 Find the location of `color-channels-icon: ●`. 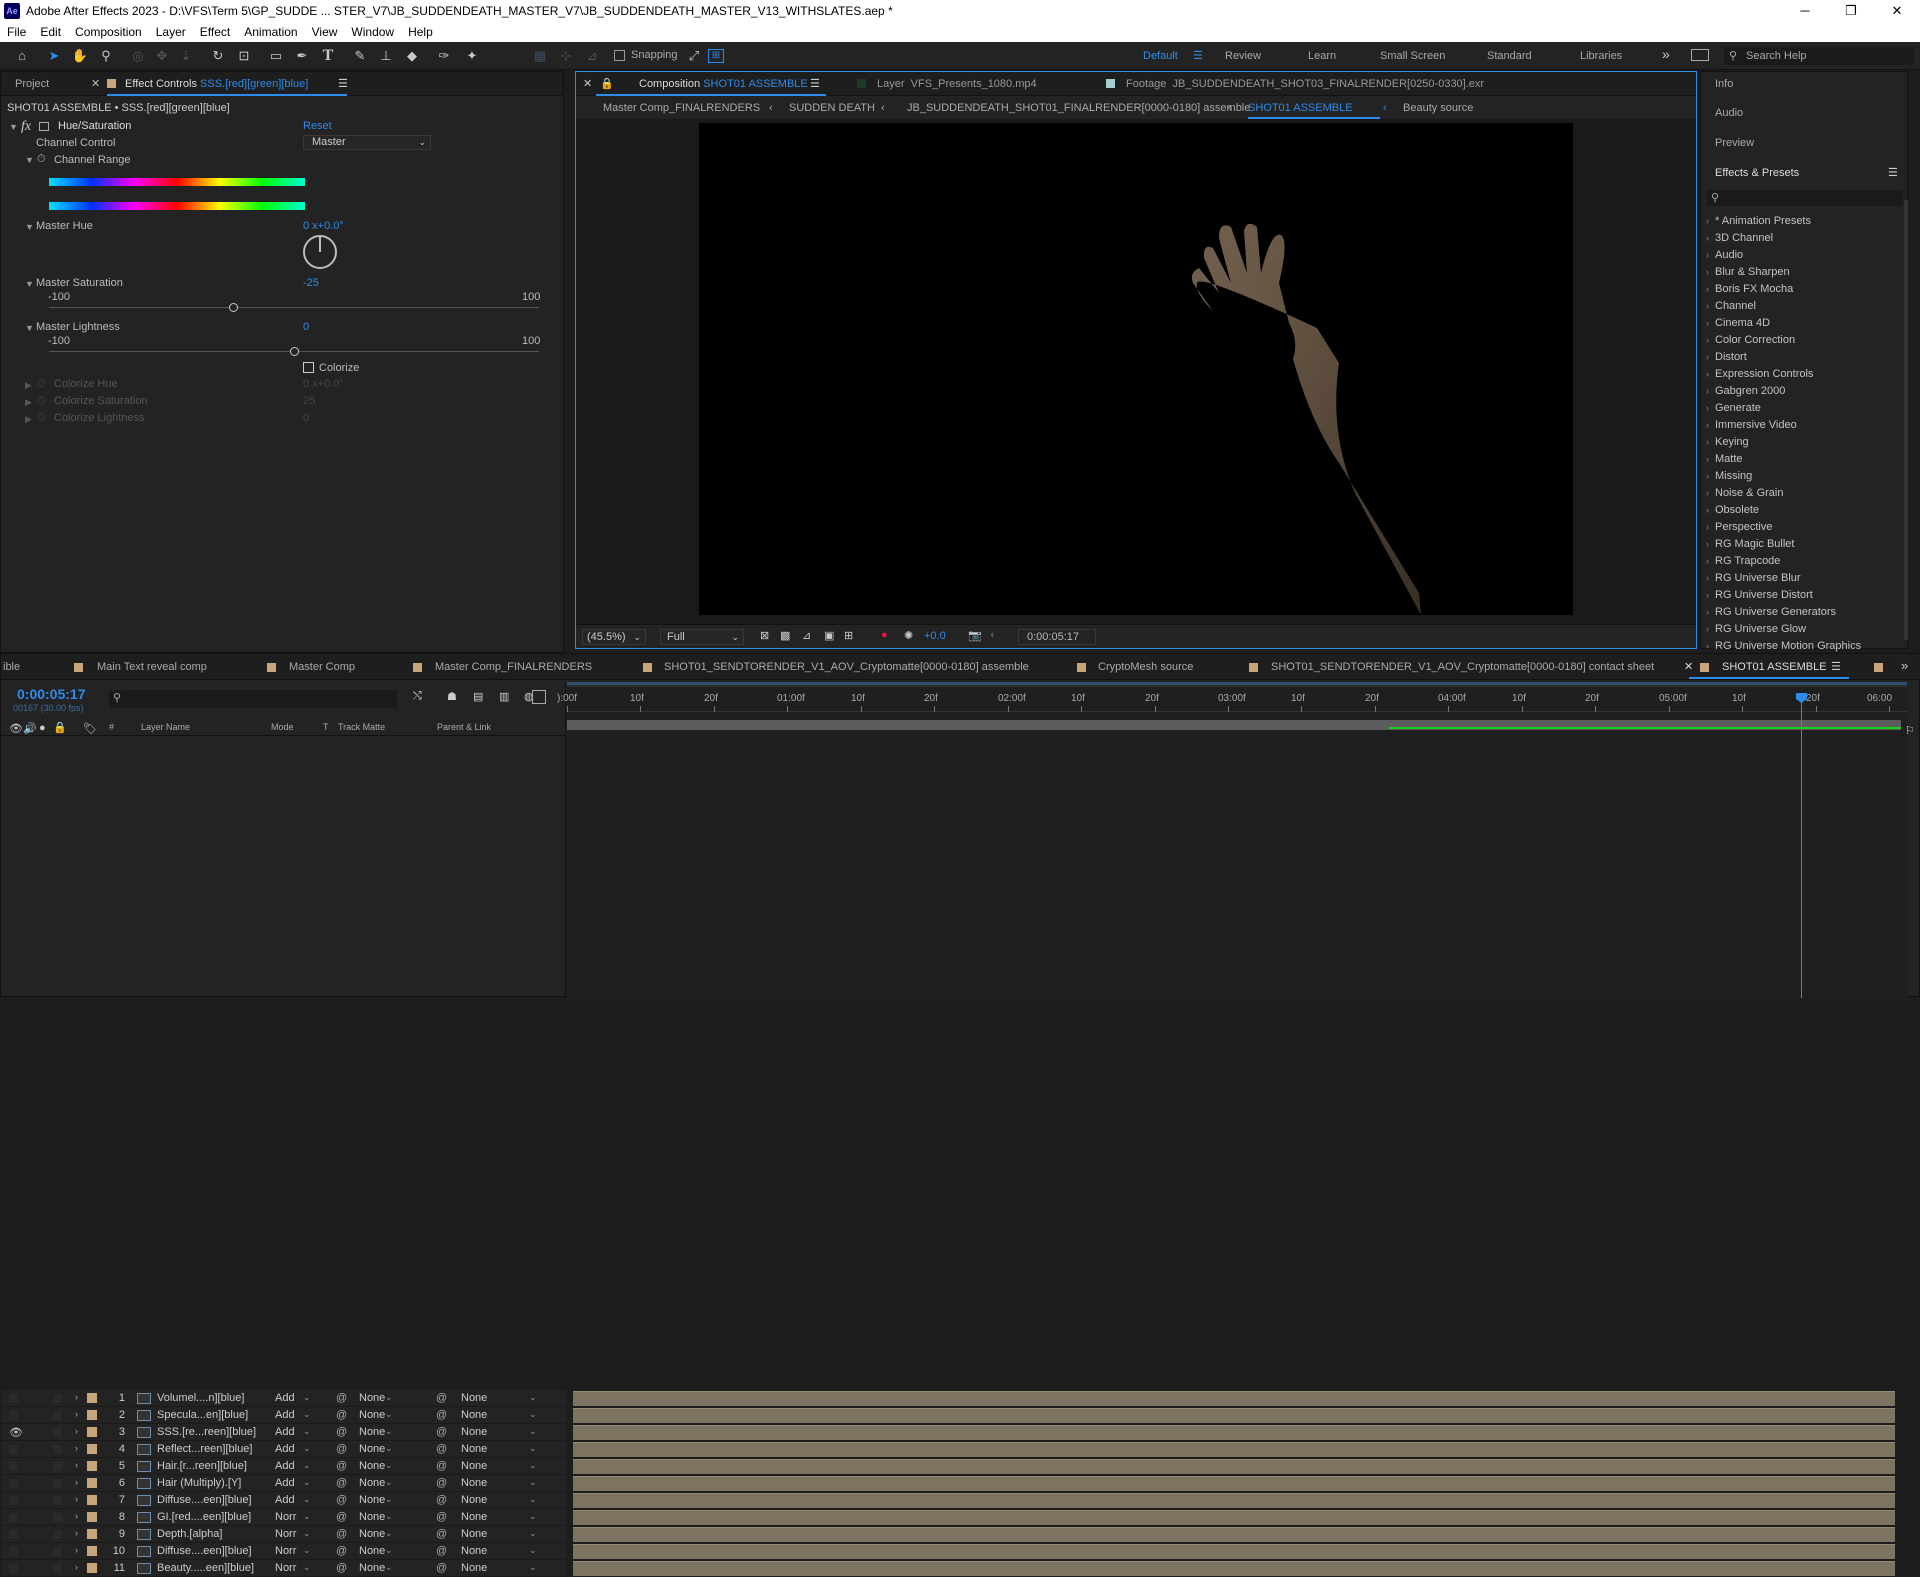

color-channels-icon: ● is located at coordinates (884, 635).